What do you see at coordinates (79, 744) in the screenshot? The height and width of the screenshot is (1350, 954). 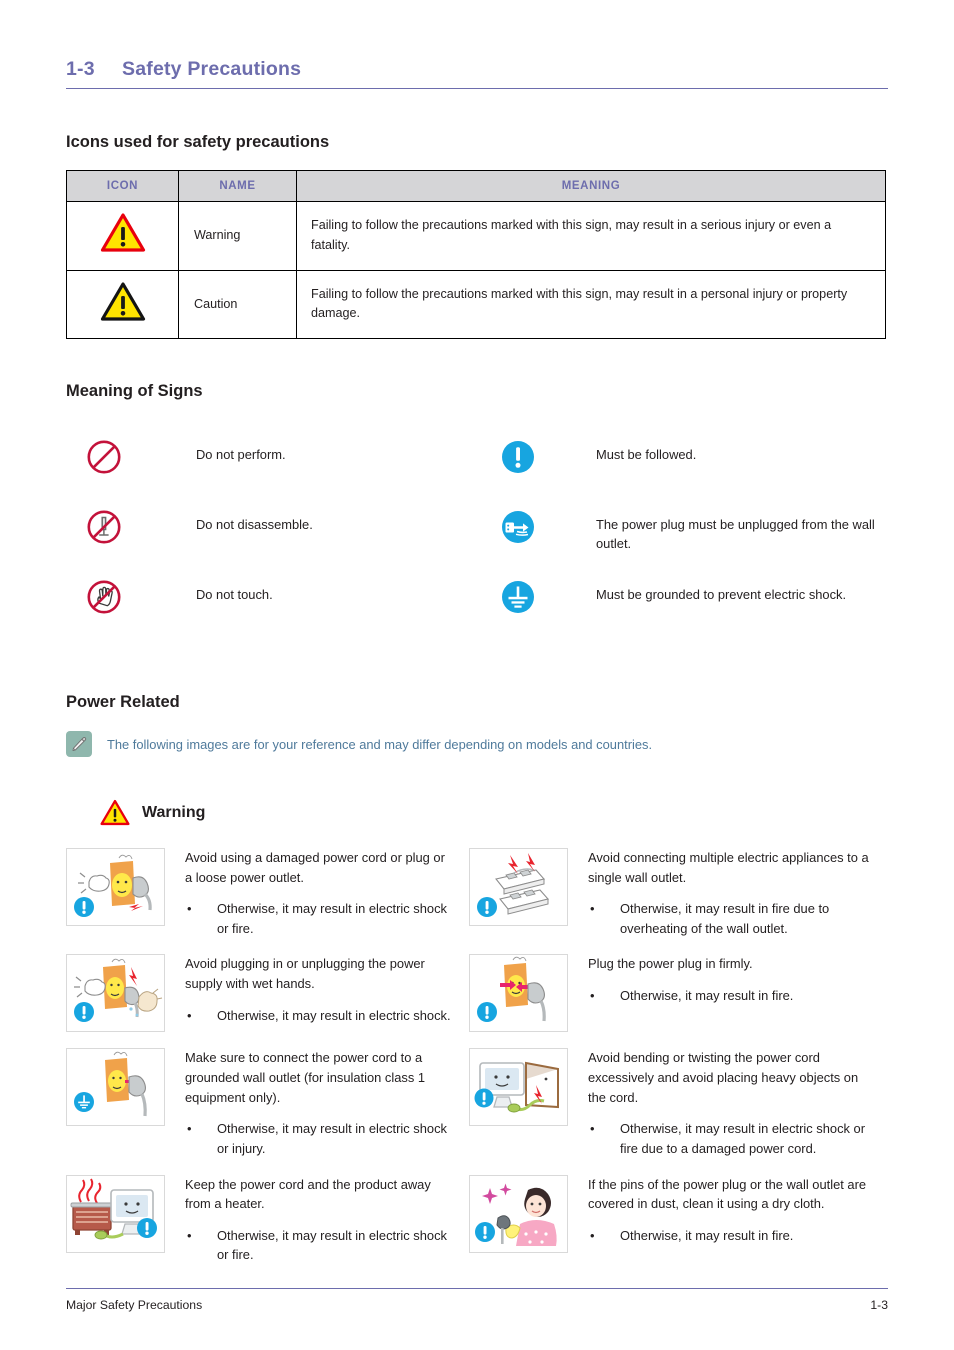 I see `pencil-note-icon` at bounding box center [79, 744].